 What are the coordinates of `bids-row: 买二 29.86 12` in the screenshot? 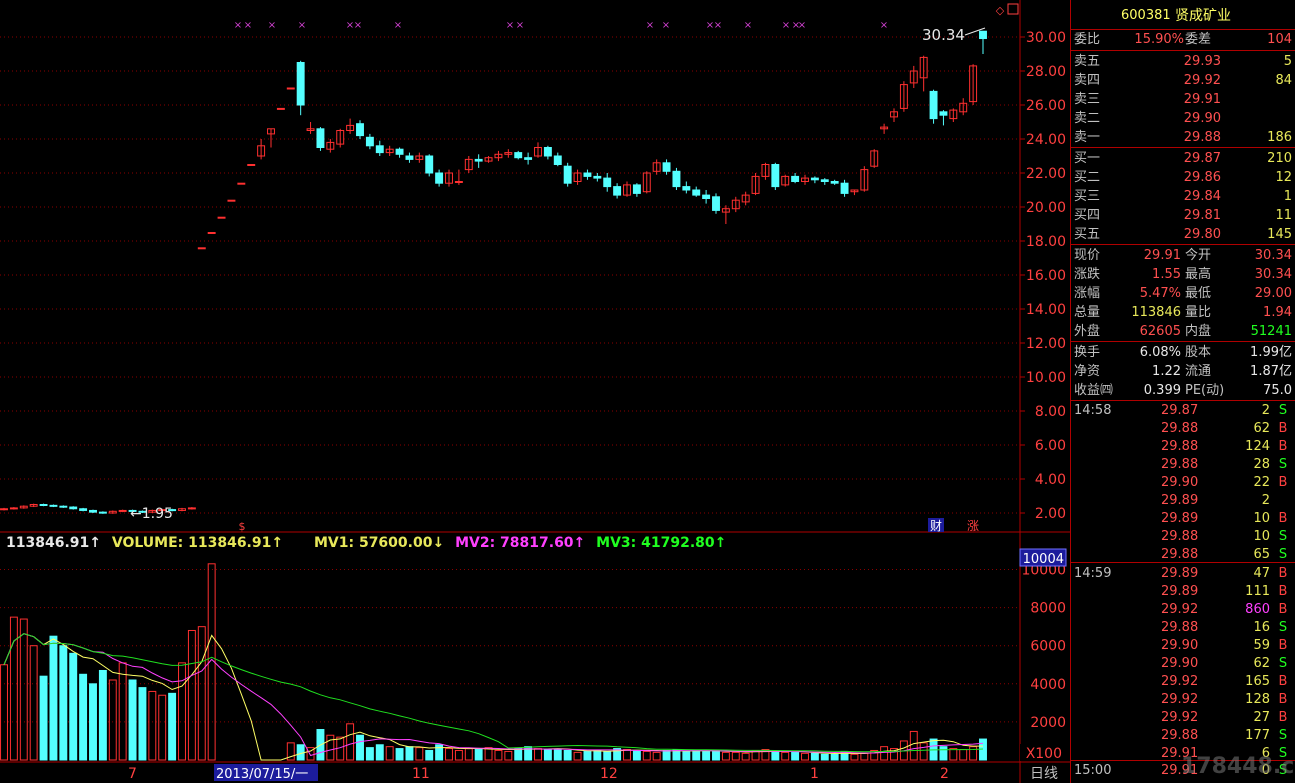 It's located at (1183, 177).